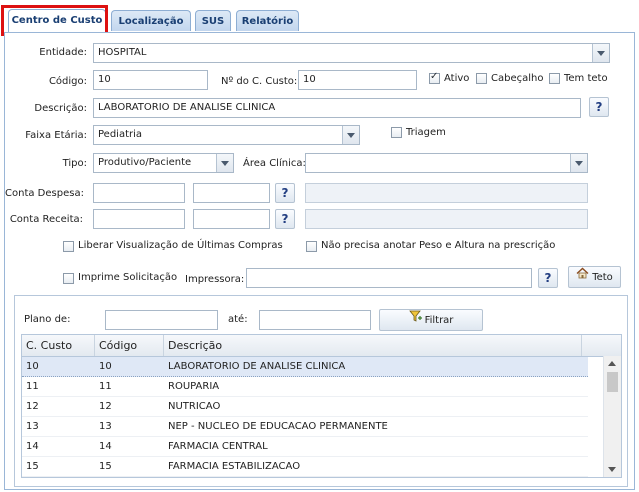 The width and height of the screenshot is (639, 492). I want to click on tab-relatorio: Relatório, so click(267, 20).